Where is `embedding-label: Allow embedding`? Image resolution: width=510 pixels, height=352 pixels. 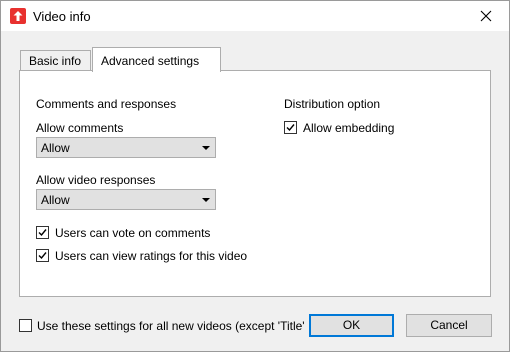
embedding-label: Allow embedding is located at coordinates (349, 128).